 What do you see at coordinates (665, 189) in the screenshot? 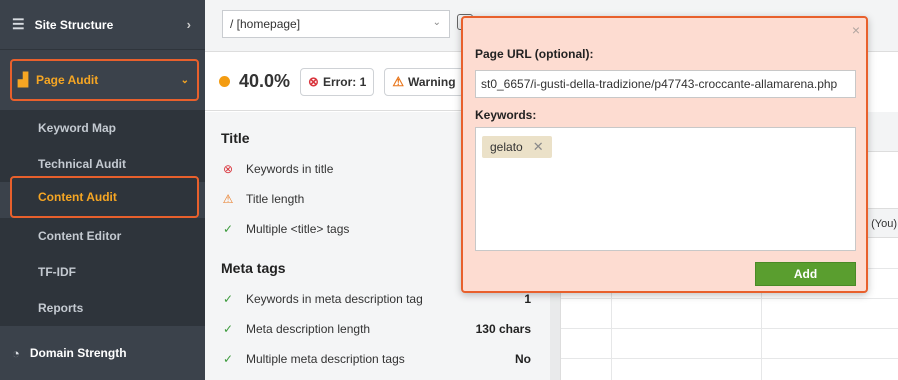
I see `keywords-input: gelato ✕` at bounding box center [665, 189].